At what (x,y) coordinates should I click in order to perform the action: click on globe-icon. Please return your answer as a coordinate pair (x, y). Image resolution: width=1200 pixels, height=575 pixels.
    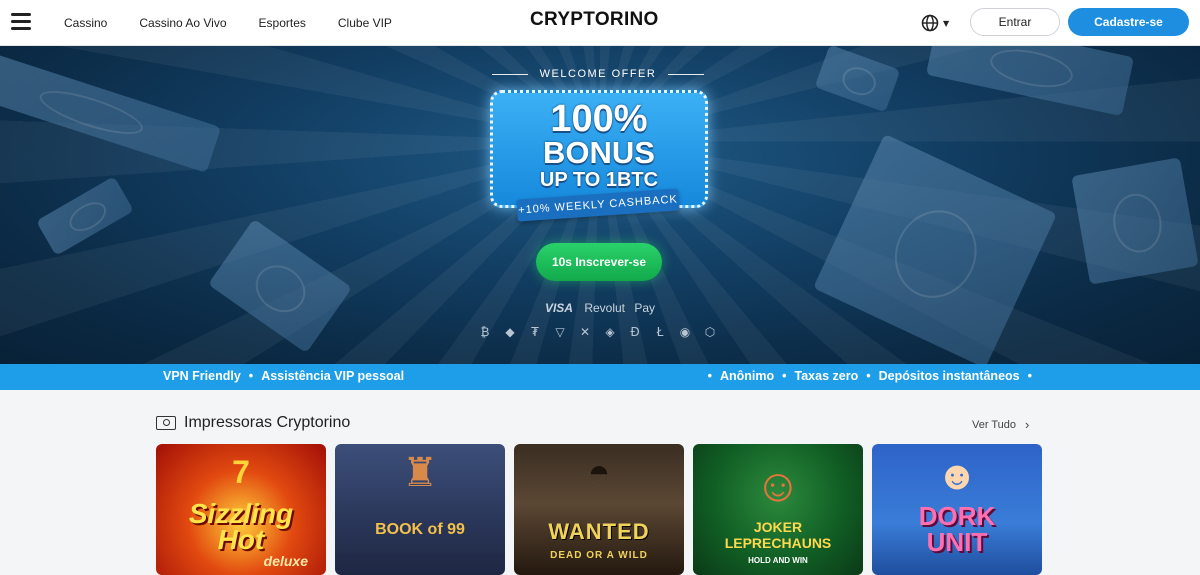
    Looking at the image, I should click on (930, 23).